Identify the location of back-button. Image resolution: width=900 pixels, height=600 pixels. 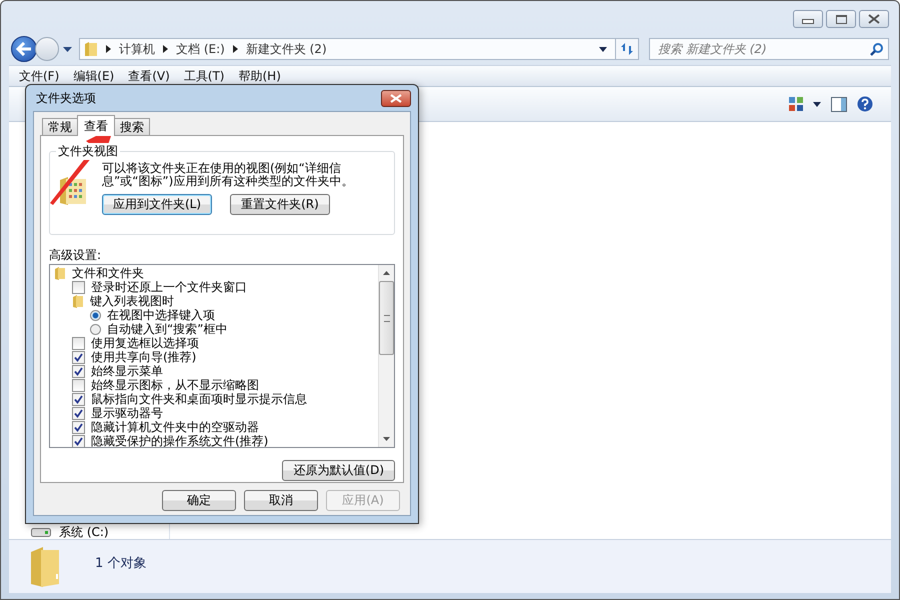
(24, 49).